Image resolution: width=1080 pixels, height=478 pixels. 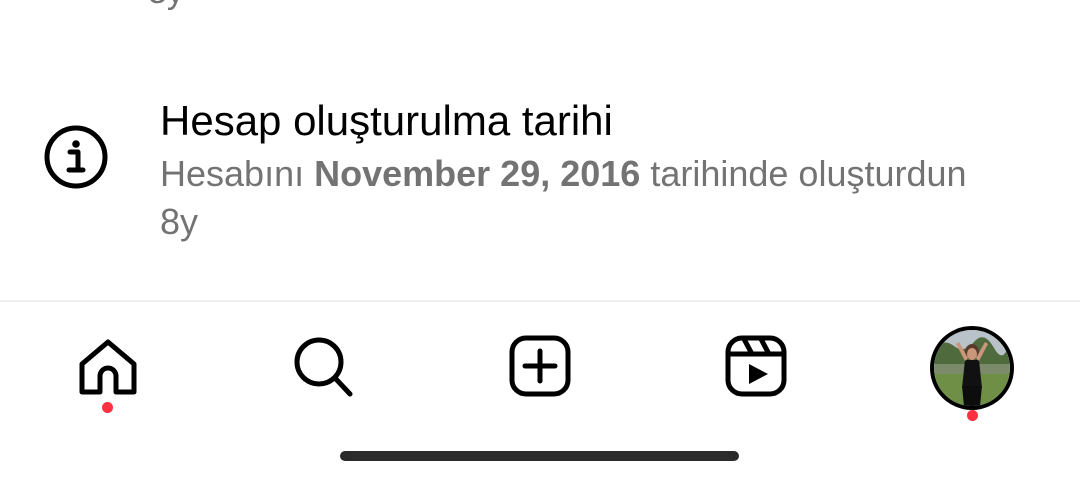 What do you see at coordinates (166, 6) in the screenshot?
I see `previous-entry-age: 8y` at bounding box center [166, 6].